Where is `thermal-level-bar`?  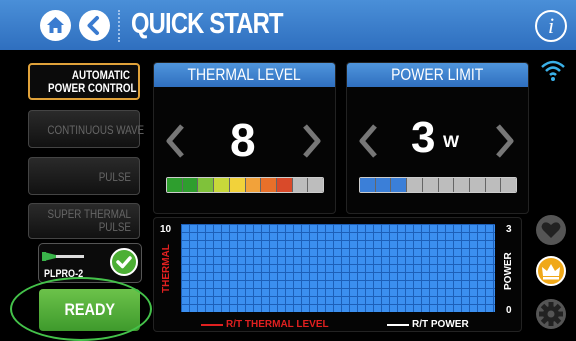
thermal-level-bar is located at coordinates (245, 185).